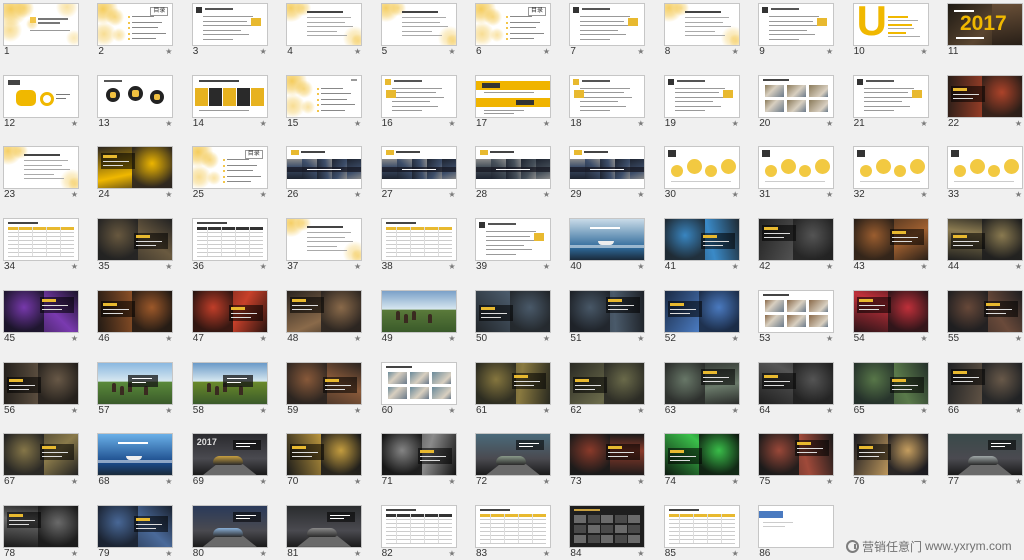 Image resolution: width=1024 pixels, height=560 pixels. I want to click on slide-item: 9 ★, so click(796, 30).